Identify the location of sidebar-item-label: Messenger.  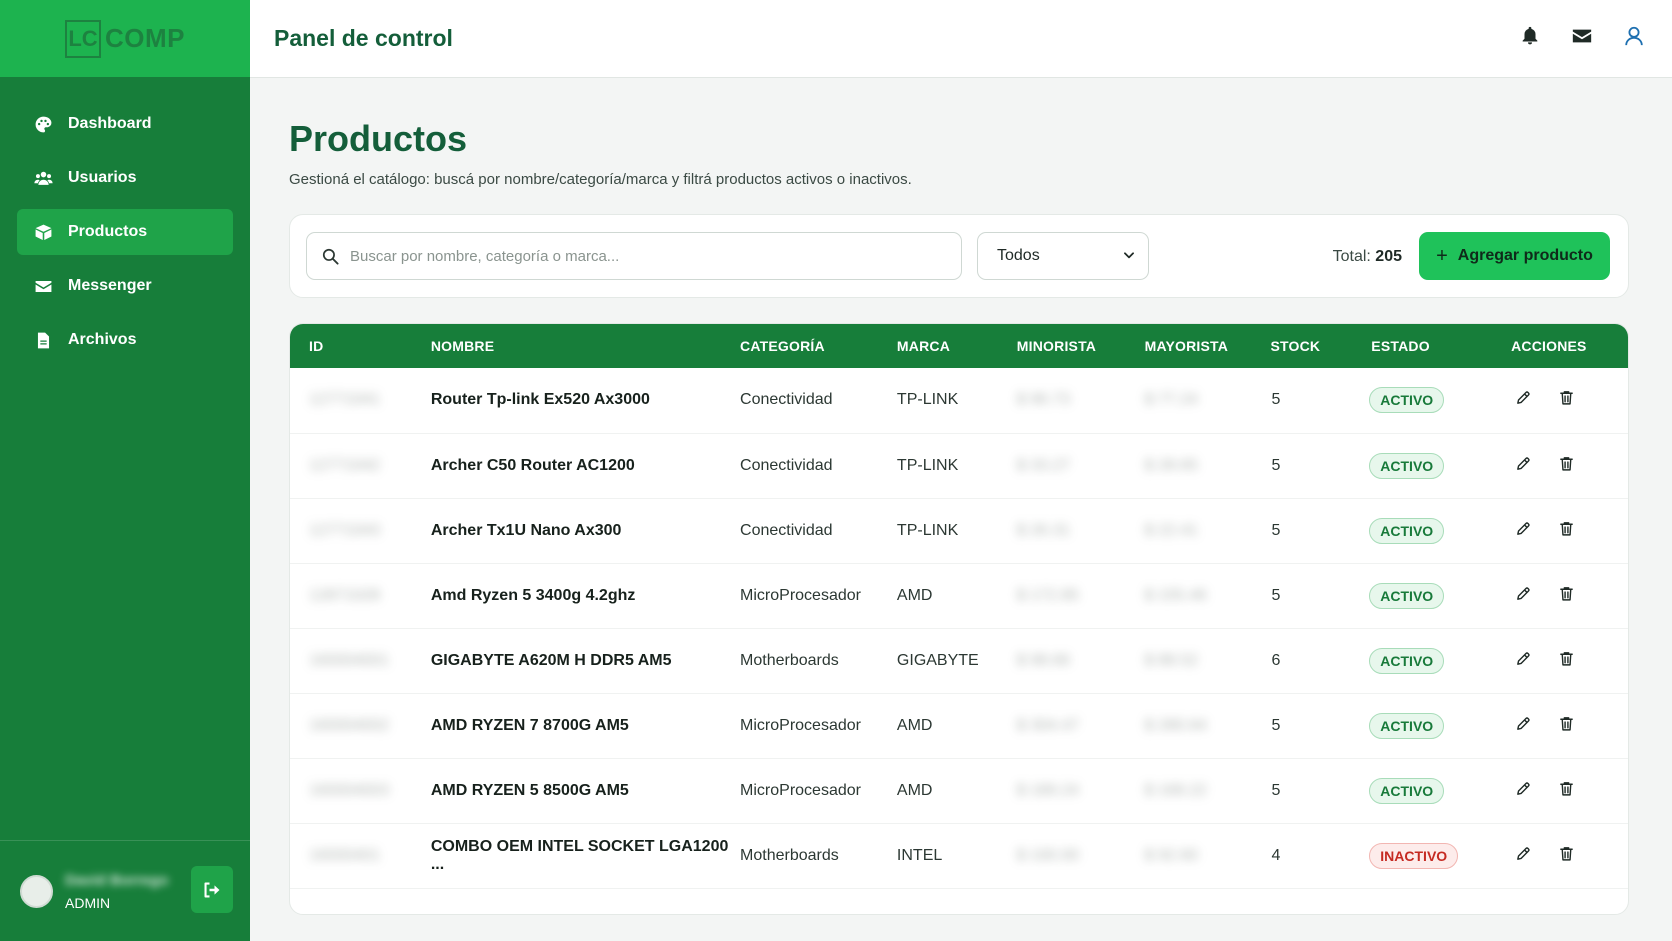
(110, 285).